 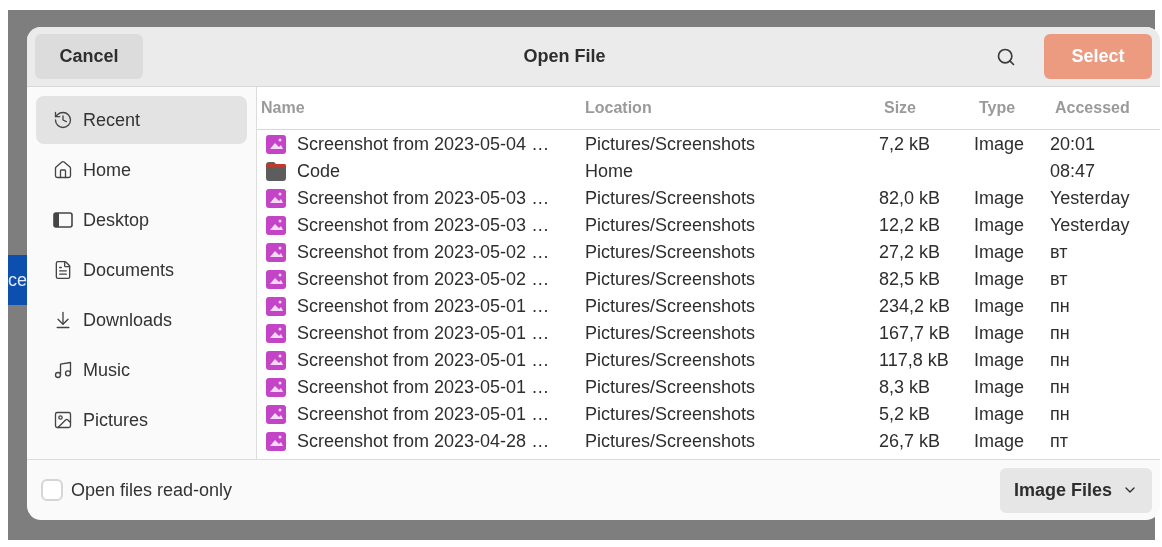 What do you see at coordinates (915, 333) in the screenshot?
I see `file-size: 167,7 kB` at bounding box center [915, 333].